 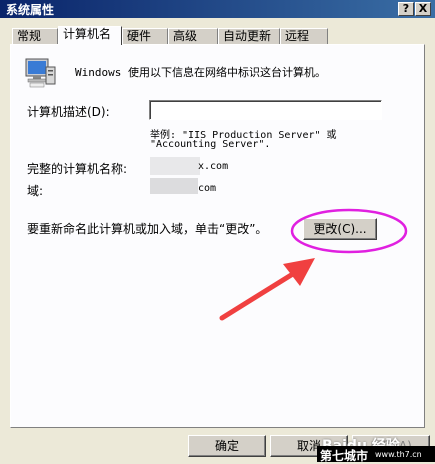 I want to click on arrow-shaft, so click(x=259, y=295).